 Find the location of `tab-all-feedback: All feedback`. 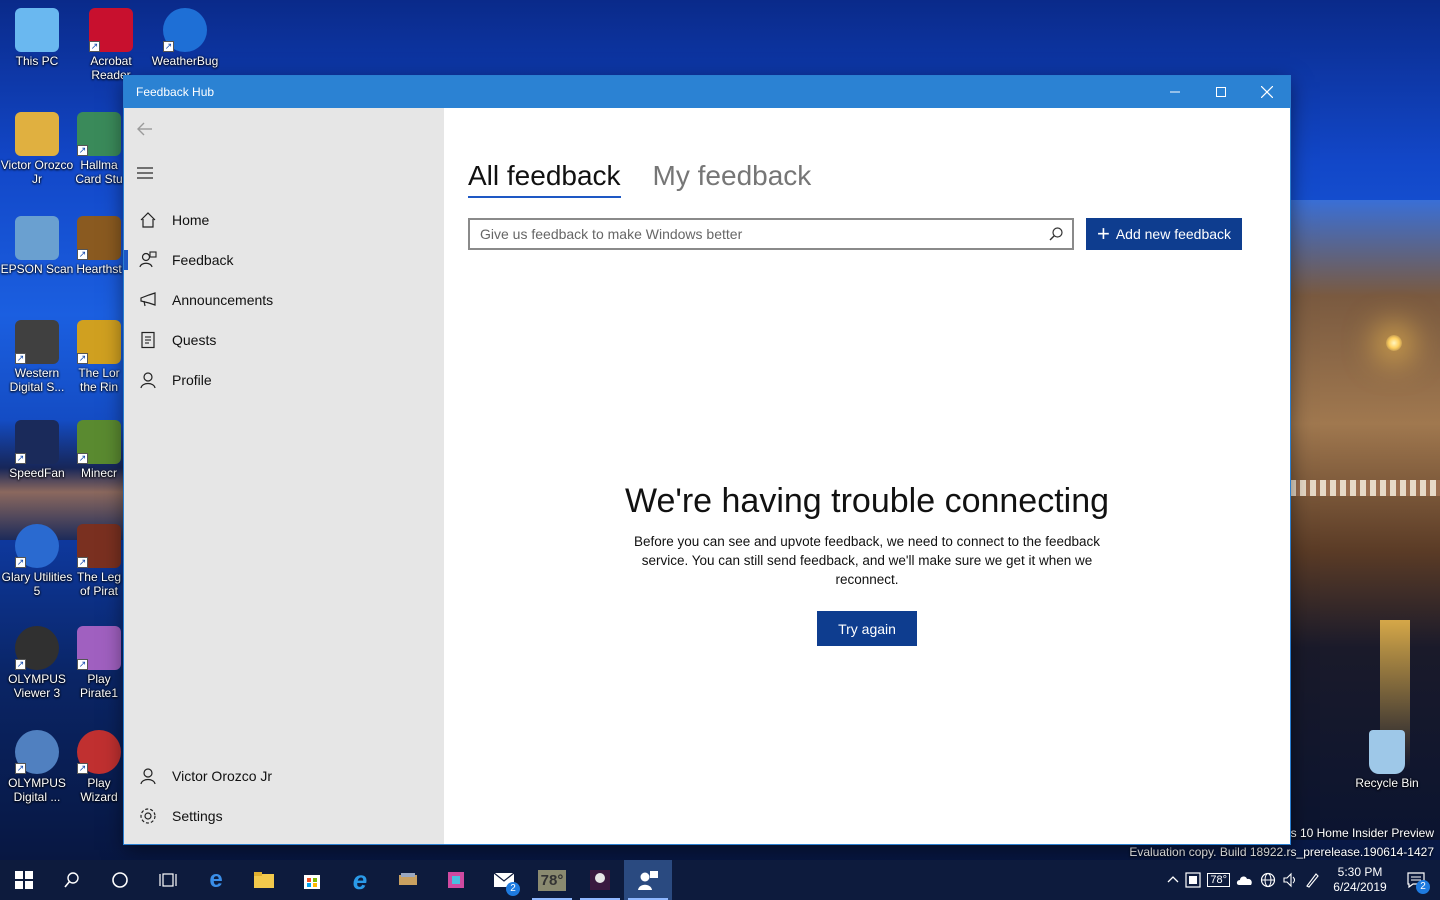

tab-all-feedback: All feedback is located at coordinates (544, 179).